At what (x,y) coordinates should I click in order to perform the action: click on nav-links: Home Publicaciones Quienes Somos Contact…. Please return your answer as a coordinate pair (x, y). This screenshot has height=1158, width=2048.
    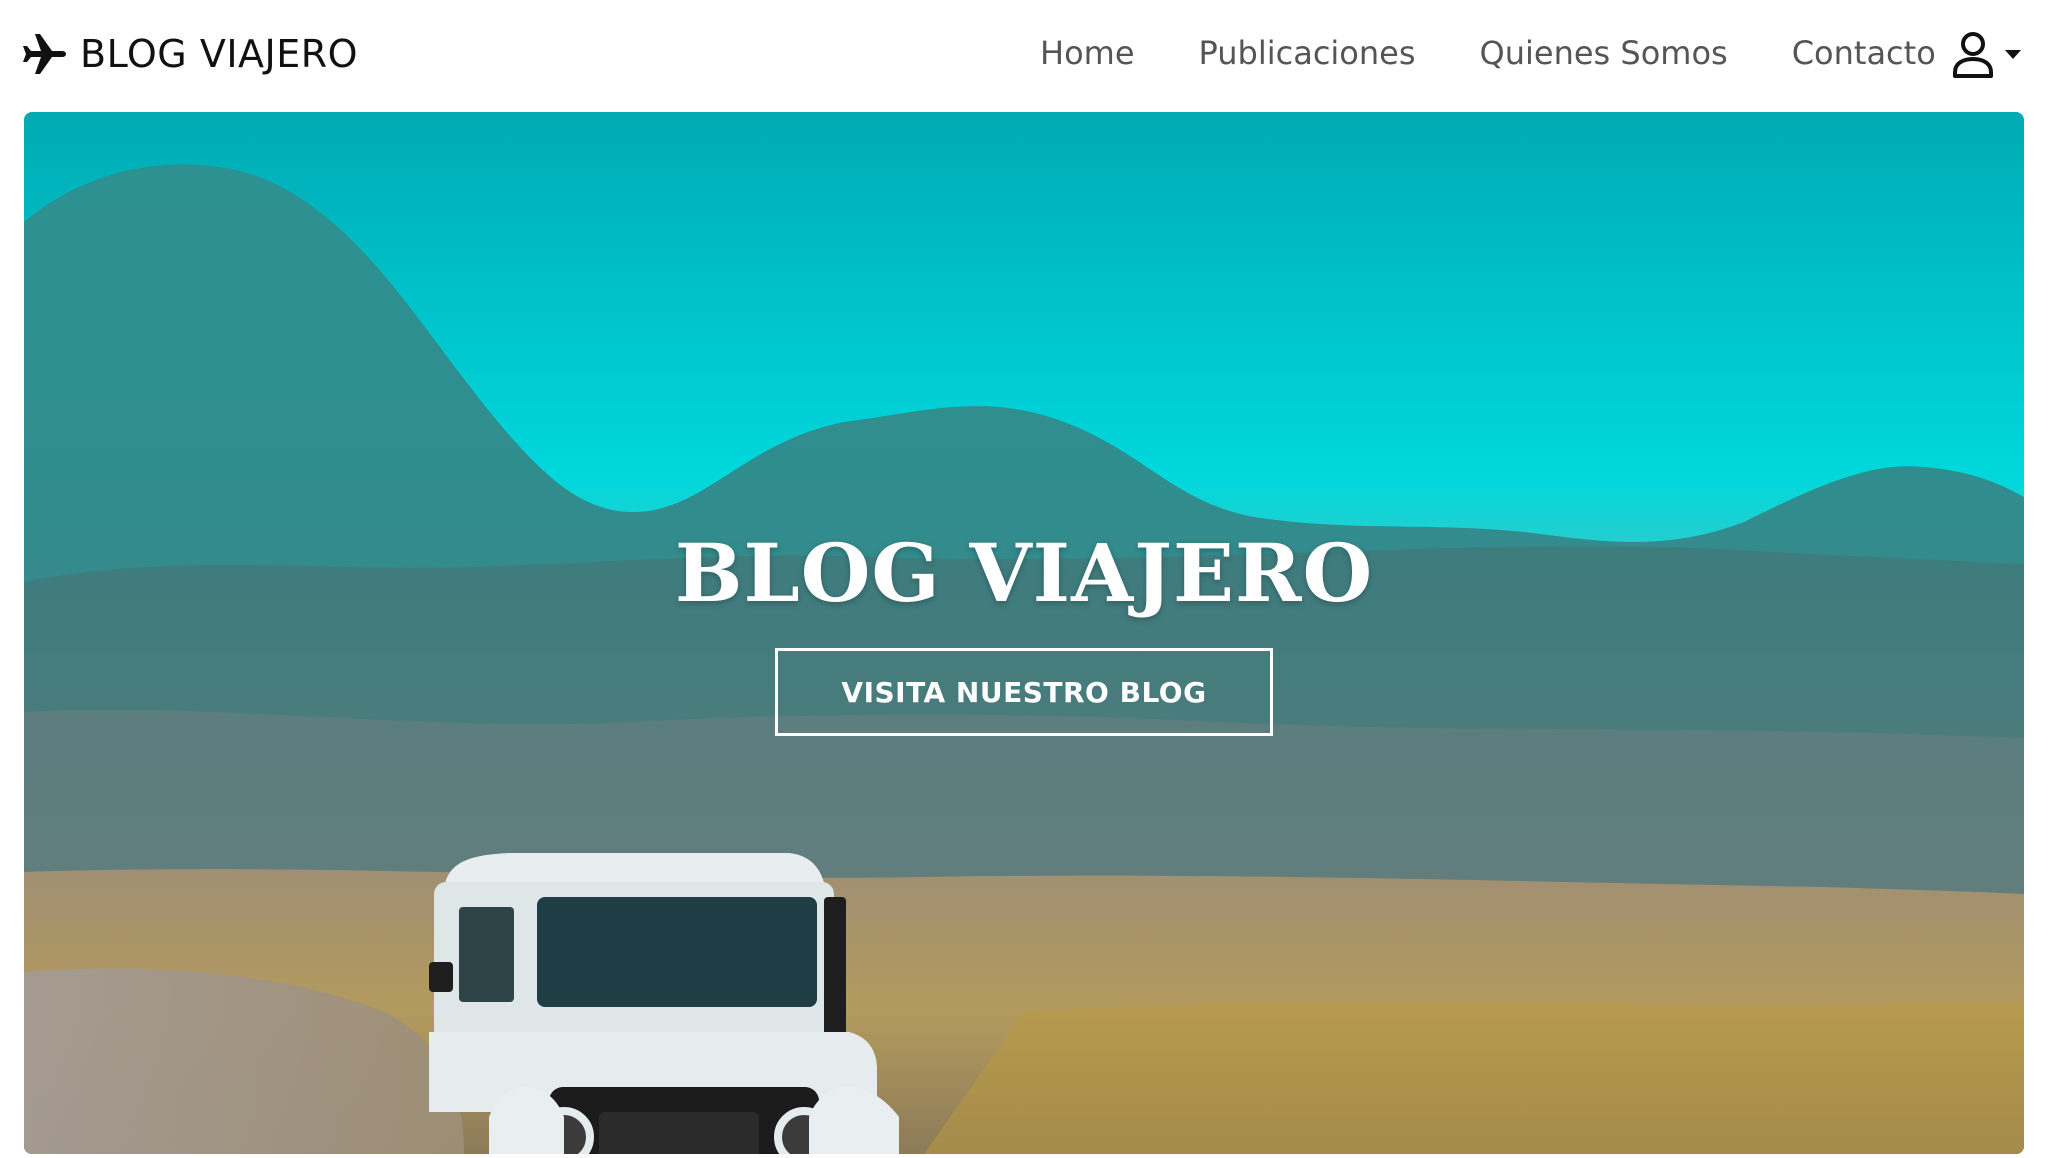
    Looking at the image, I should click on (1488, 53).